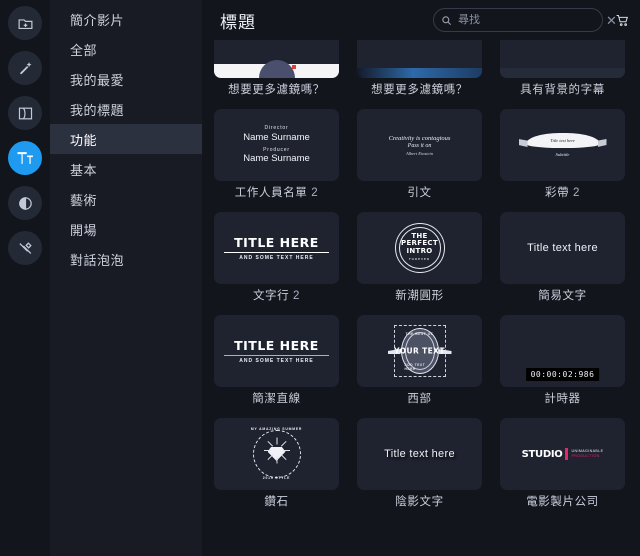 The width and height of the screenshot is (640, 556). Describe the element at coordinates (419, 193) in the screenshot. I see `title-card-label: 引文` at that location.